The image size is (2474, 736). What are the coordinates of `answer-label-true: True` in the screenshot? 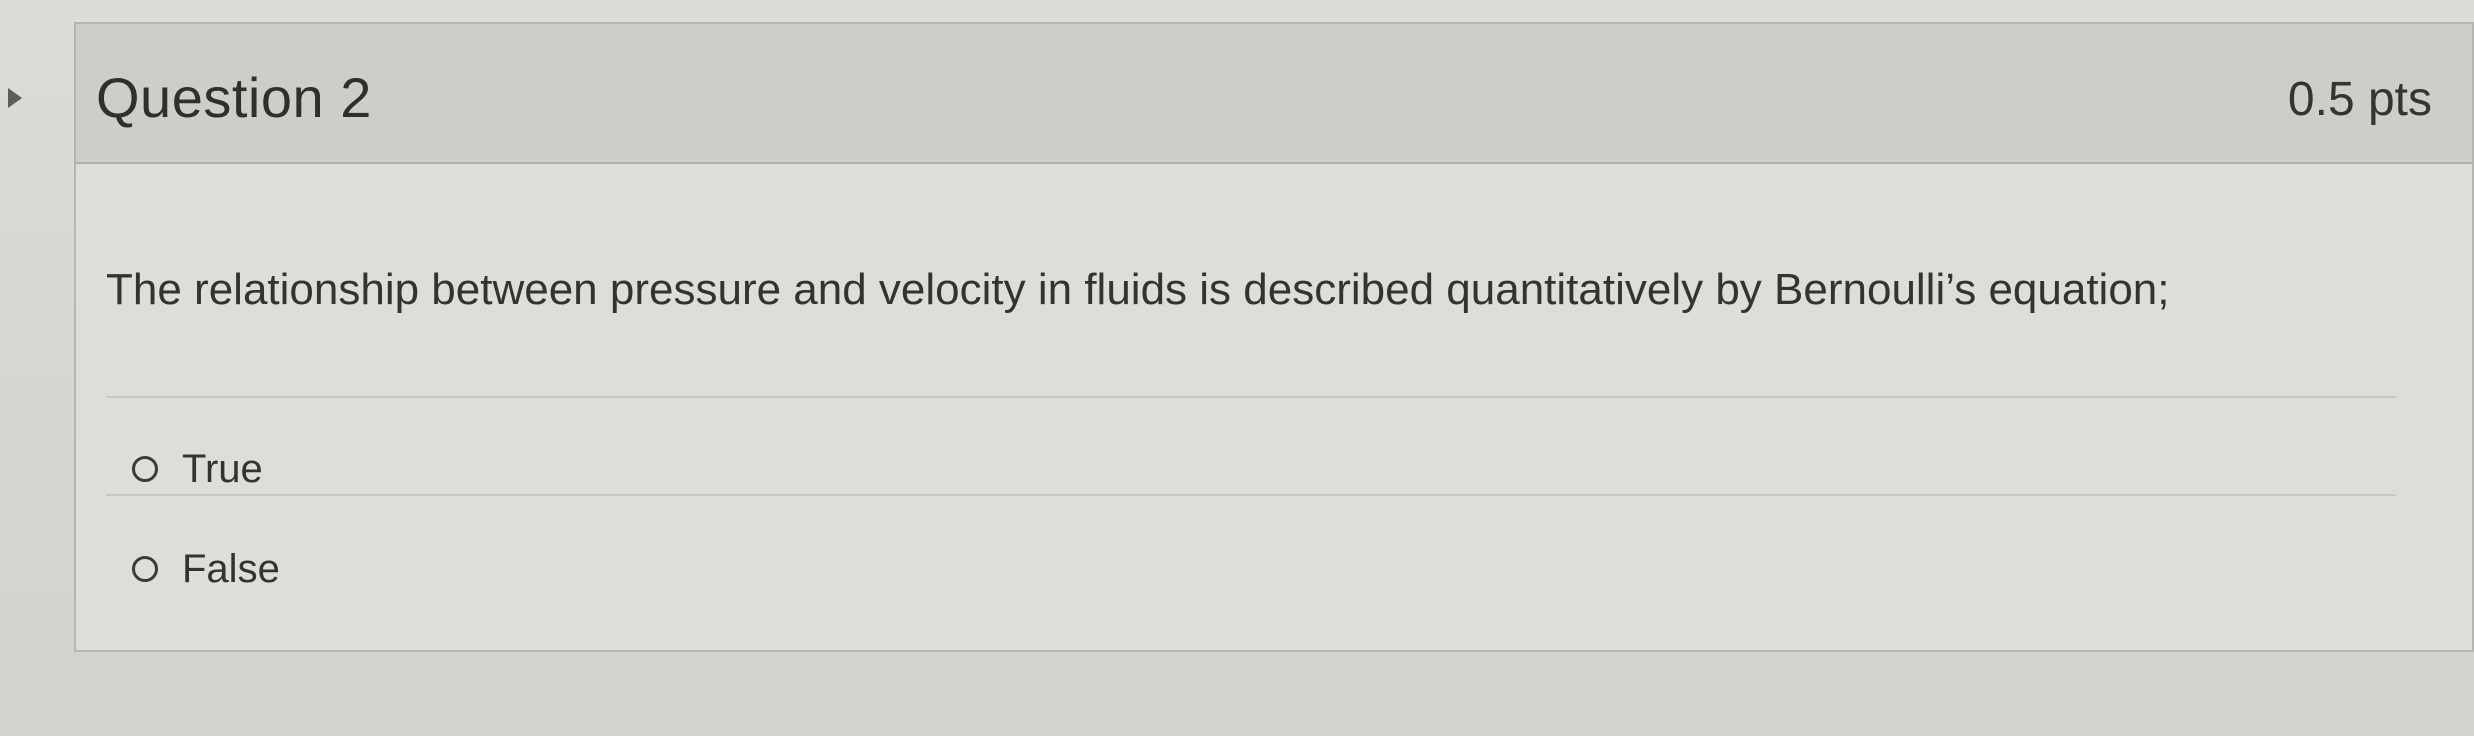 It's located at (222, 469).